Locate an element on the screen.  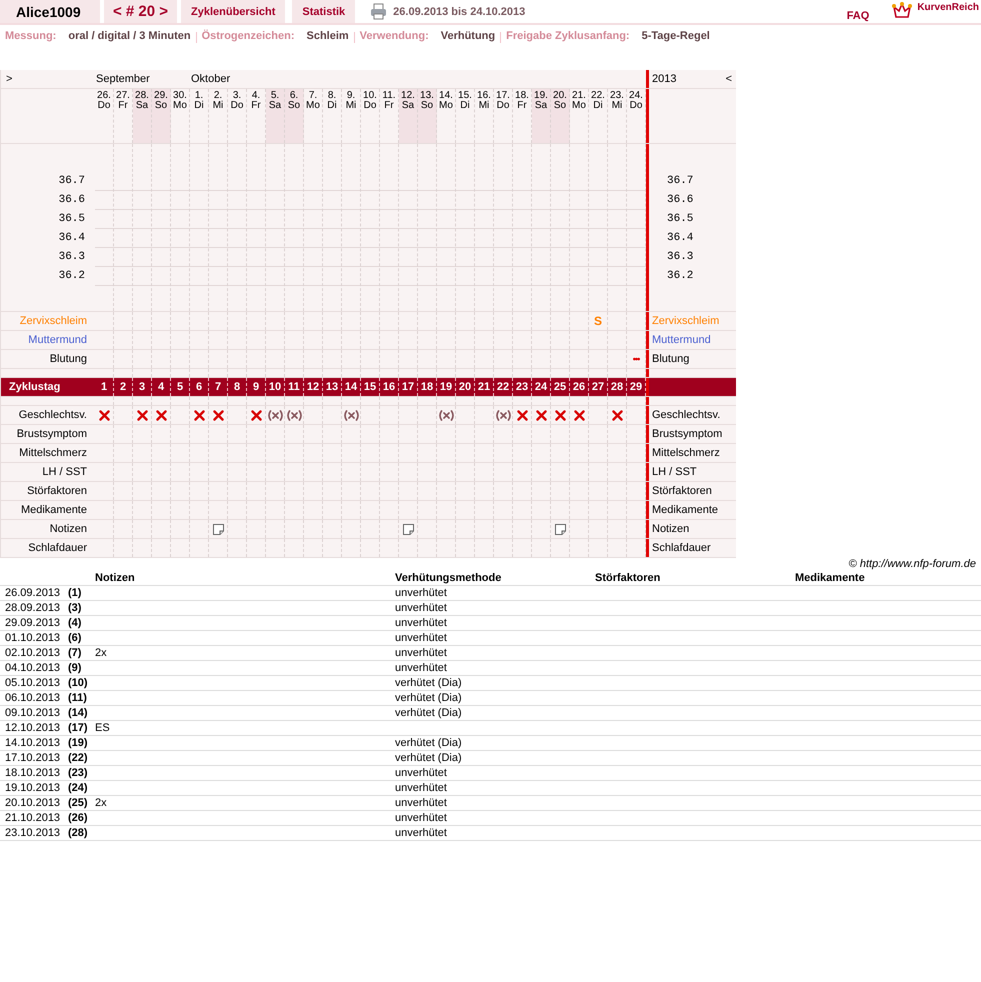
cycle-day-number: 24 is located at coordinates (541, 387).